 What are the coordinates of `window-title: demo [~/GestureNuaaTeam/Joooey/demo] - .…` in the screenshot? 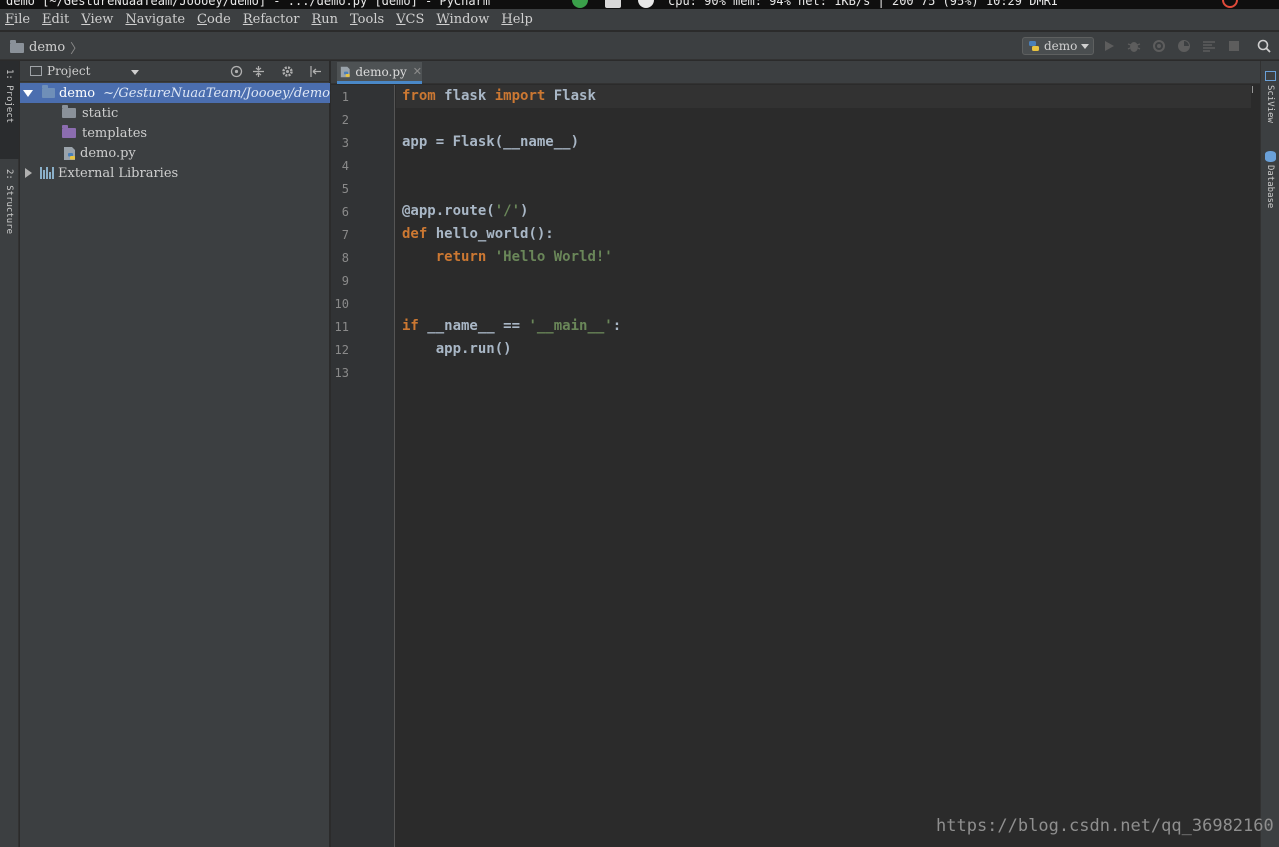 It's located at (248, 4).